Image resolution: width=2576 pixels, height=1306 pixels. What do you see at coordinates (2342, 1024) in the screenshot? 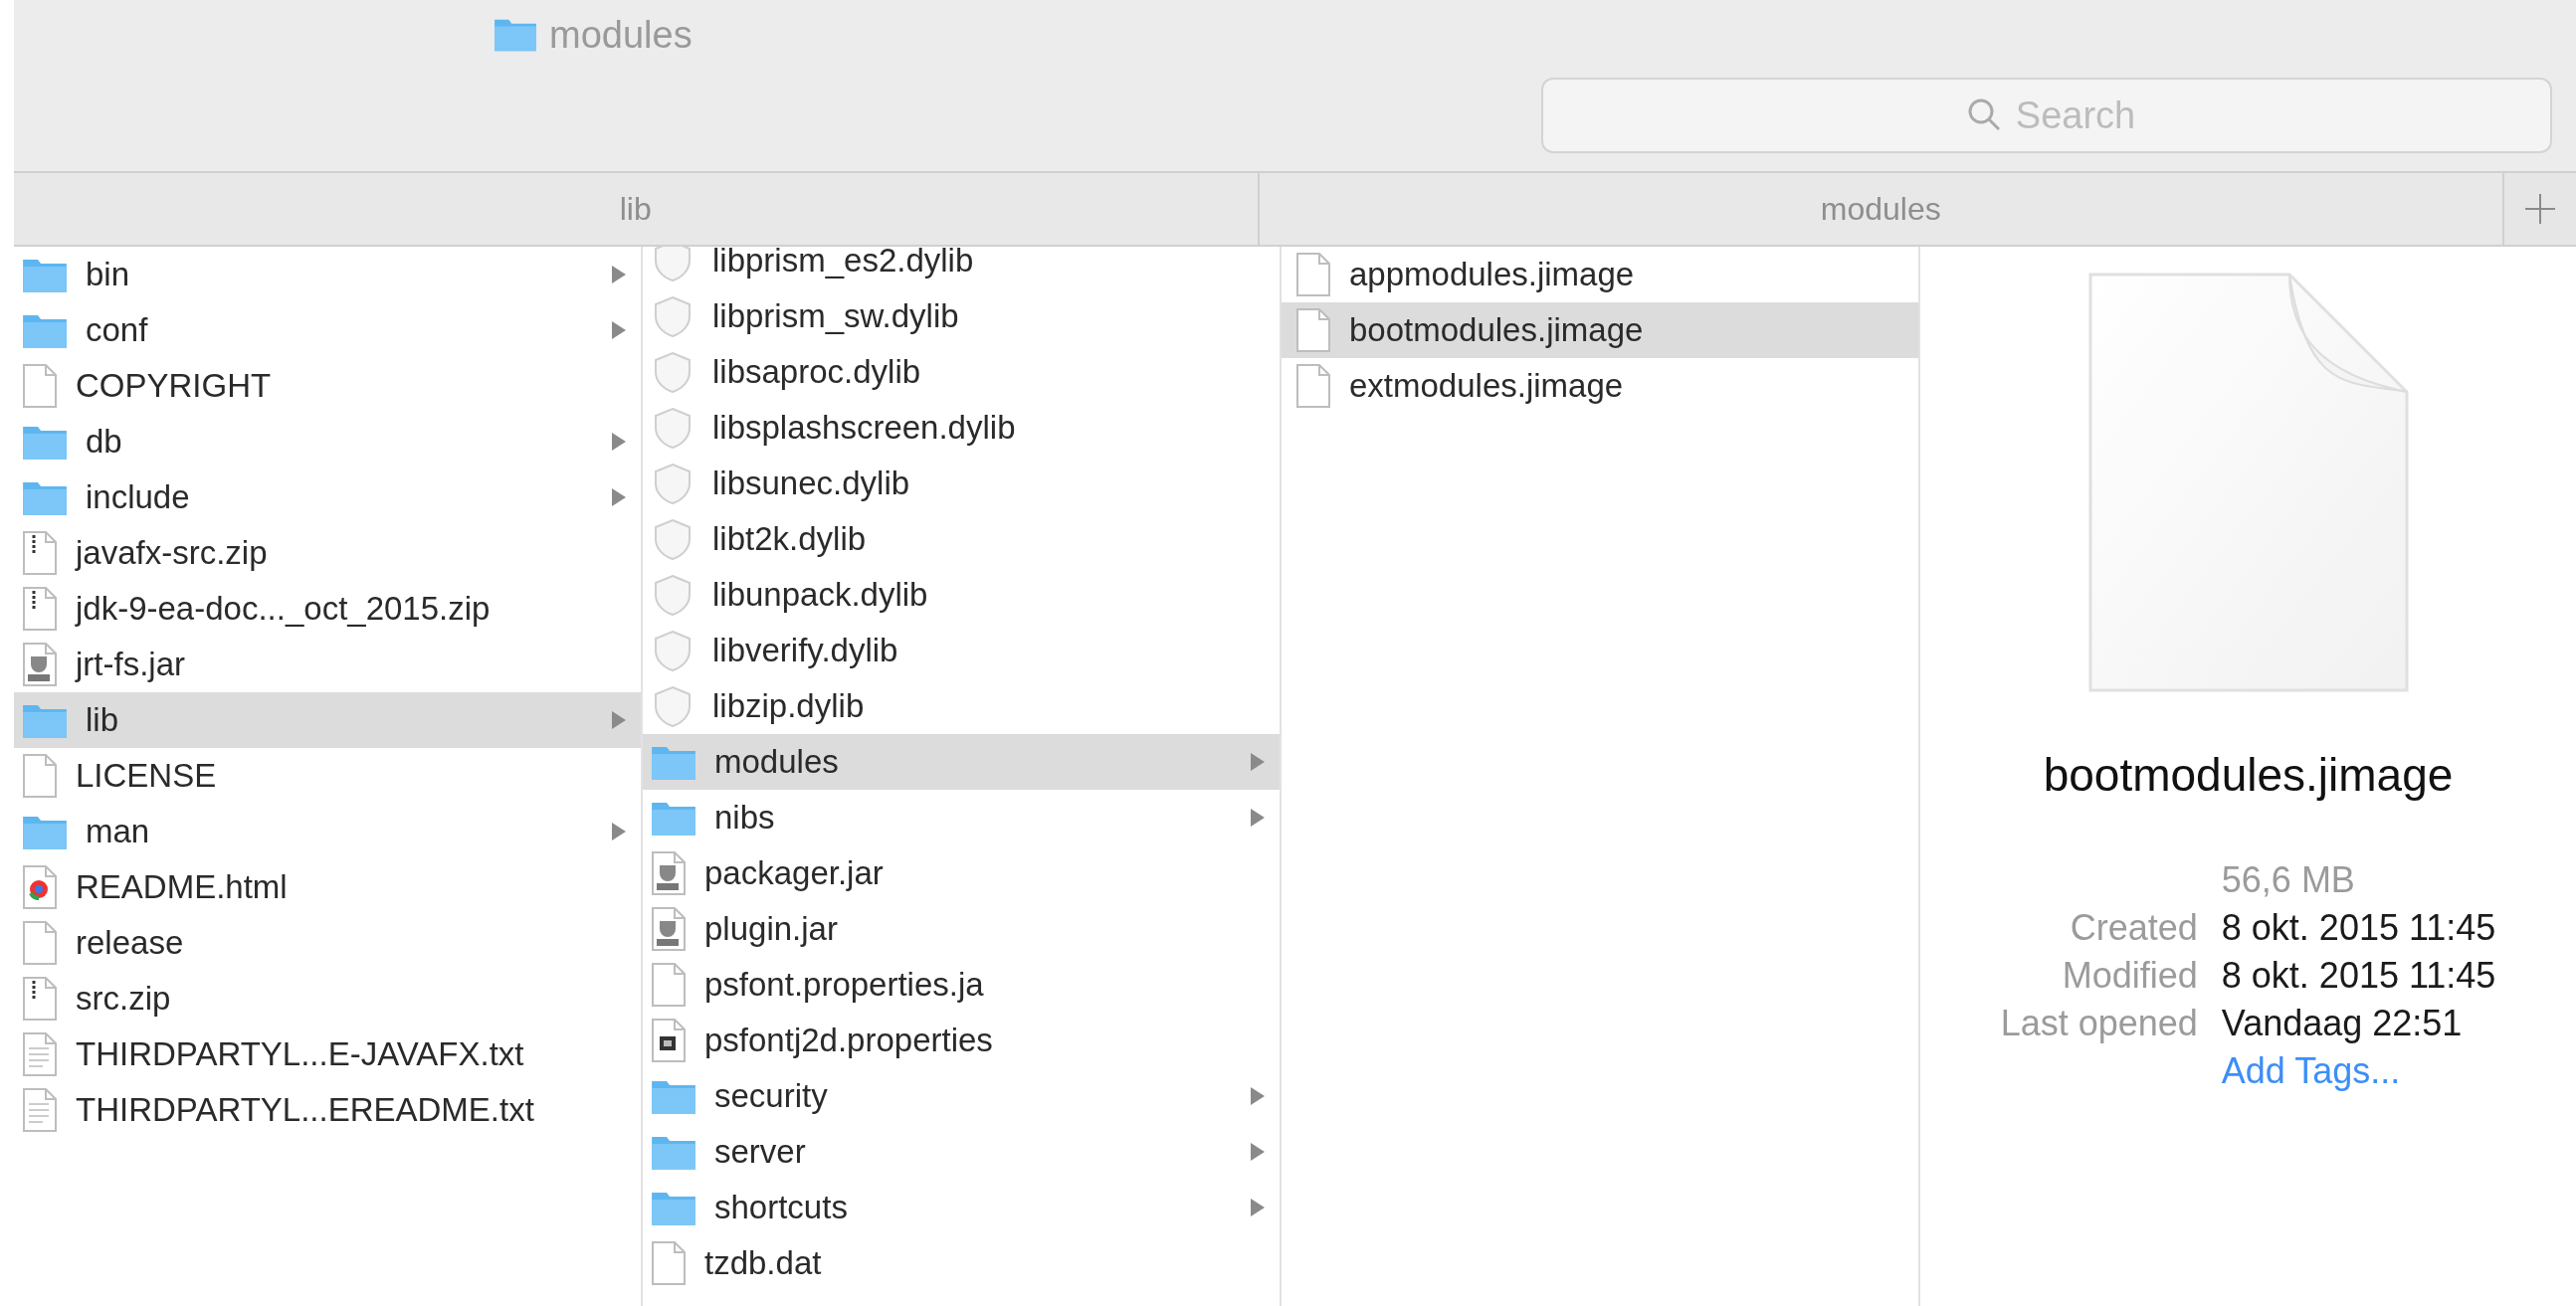
I see `info-value: Vandaag 22:51` at bounding box center [2342, 1024].